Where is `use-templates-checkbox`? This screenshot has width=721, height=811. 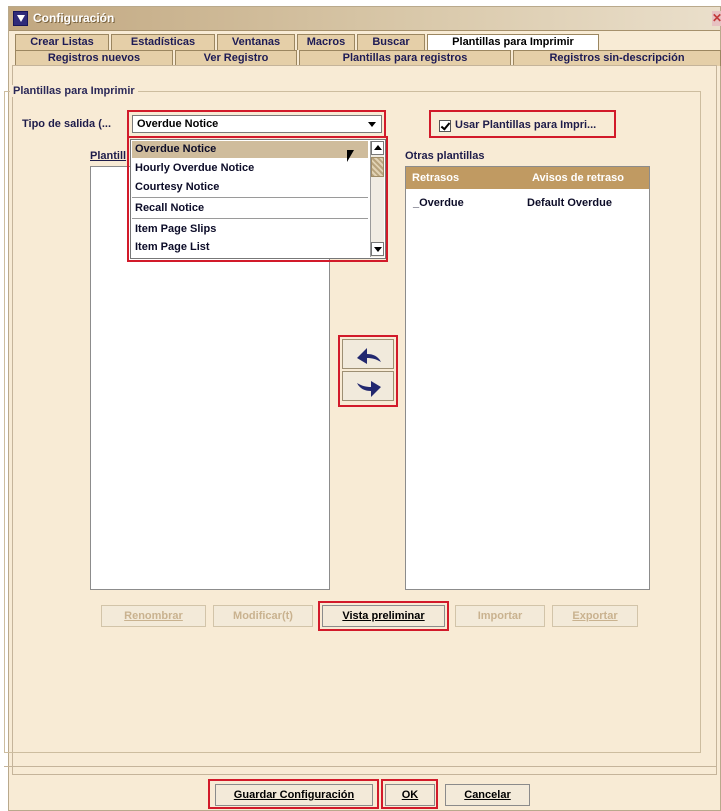 use-templates-checkbox is located at coordinates (445, 126).